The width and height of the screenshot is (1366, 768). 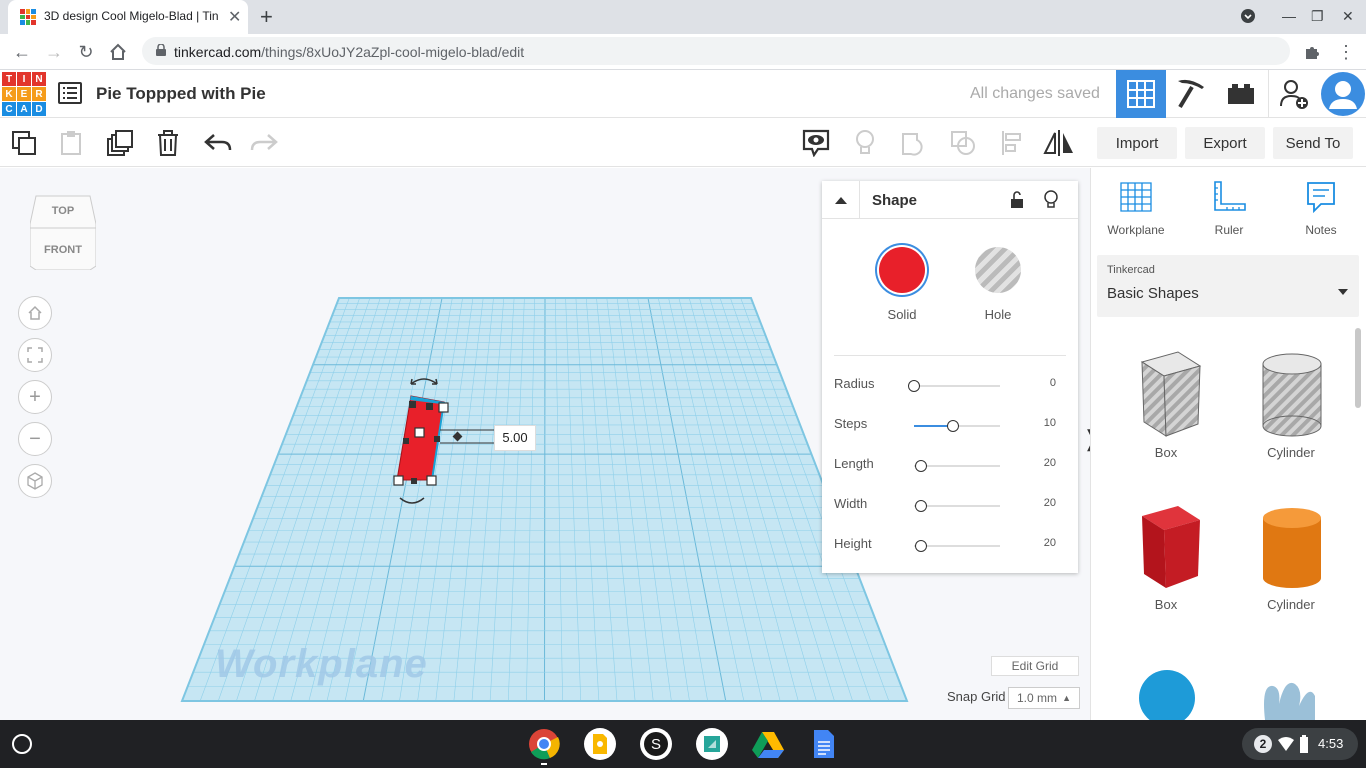 What do you see at coordinates (1035, 666) in the screenshot?
I see `edit-grid-button: Edit Grid` at bounding box center [1035, 666].